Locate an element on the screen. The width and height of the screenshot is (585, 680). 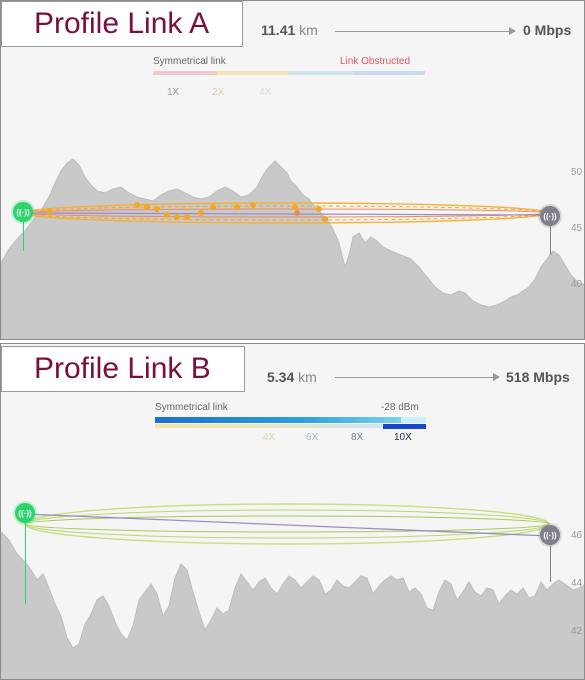
modulation-tick-active: 10X is located at coordinates (403, 437).